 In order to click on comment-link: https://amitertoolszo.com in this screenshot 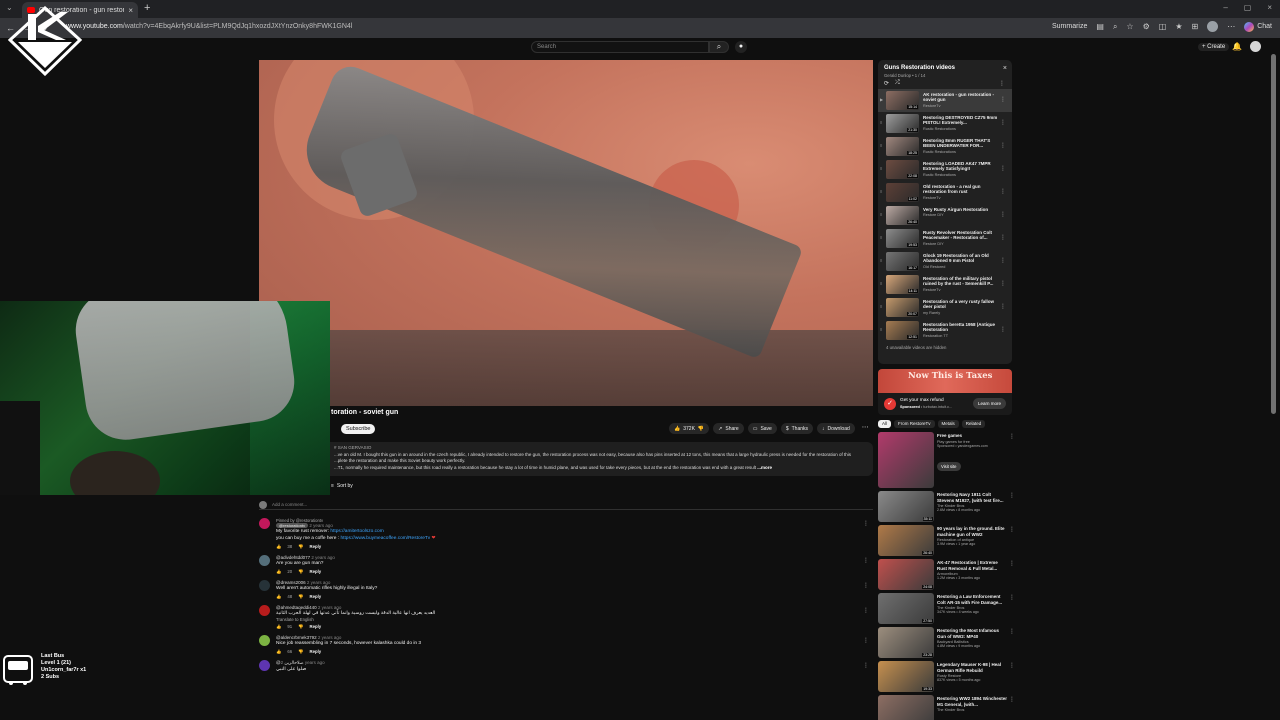, I will do `click(356, 531)`.